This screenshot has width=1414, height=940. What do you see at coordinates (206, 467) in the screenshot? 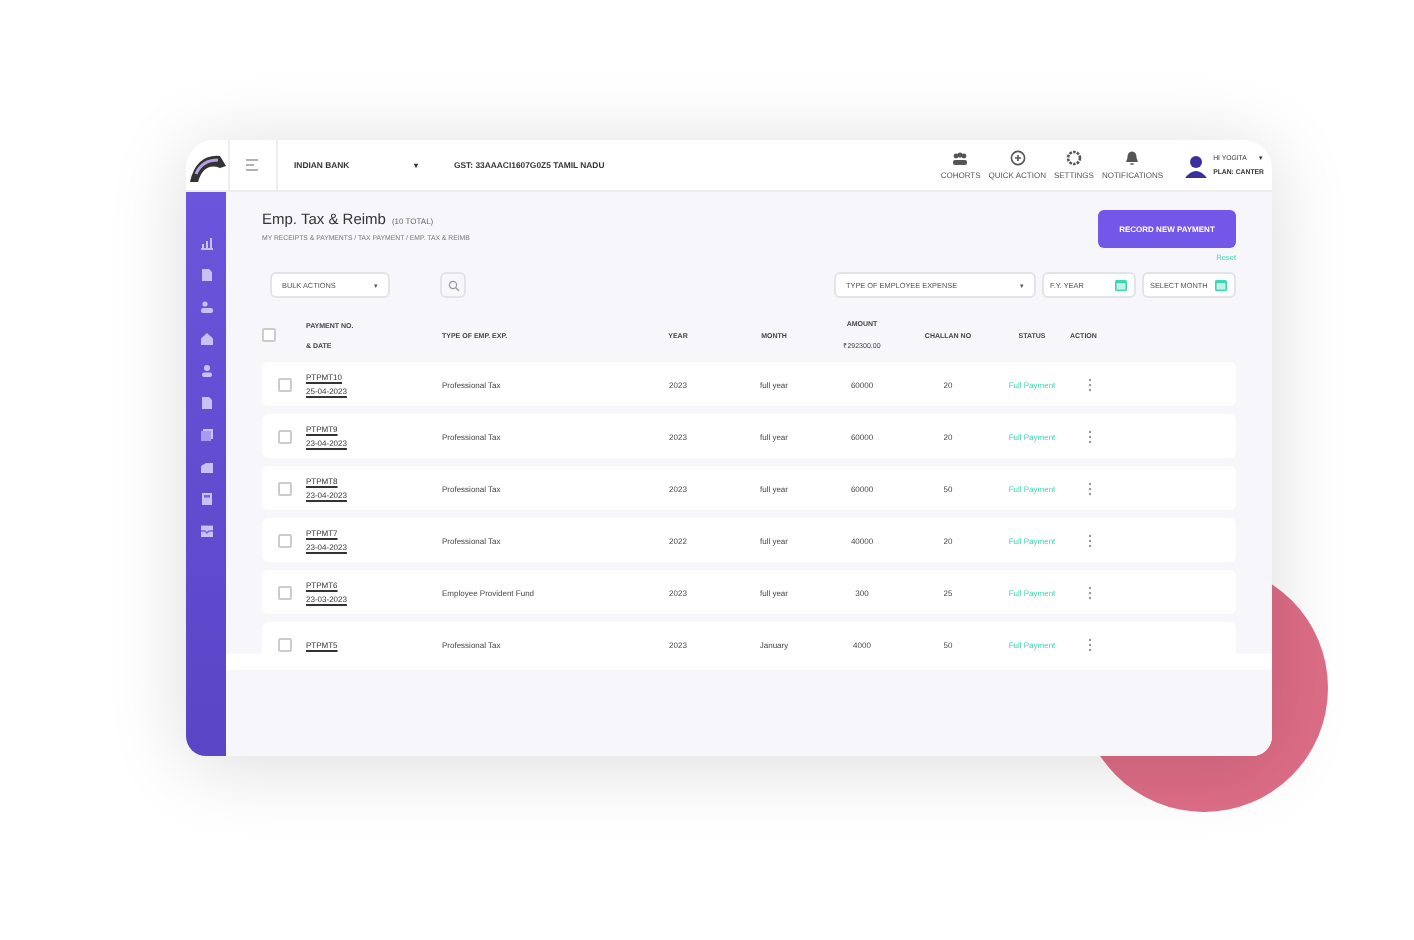
I see `box-icon` at bounding box center [206, 467].